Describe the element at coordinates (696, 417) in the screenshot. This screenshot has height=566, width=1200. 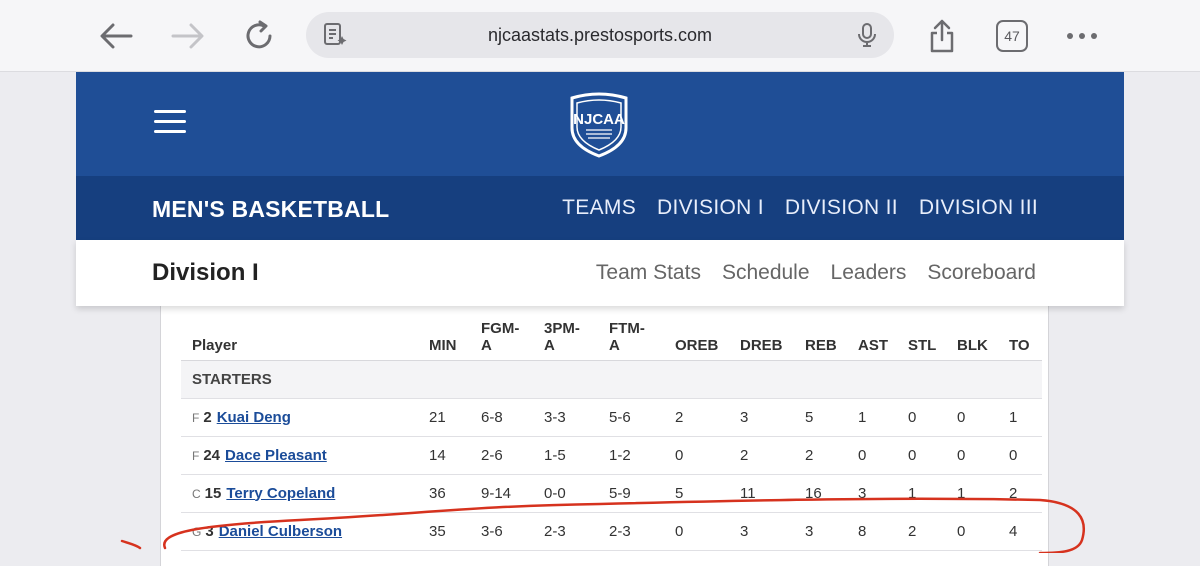
I see `stat-oreb: 2` at that location.